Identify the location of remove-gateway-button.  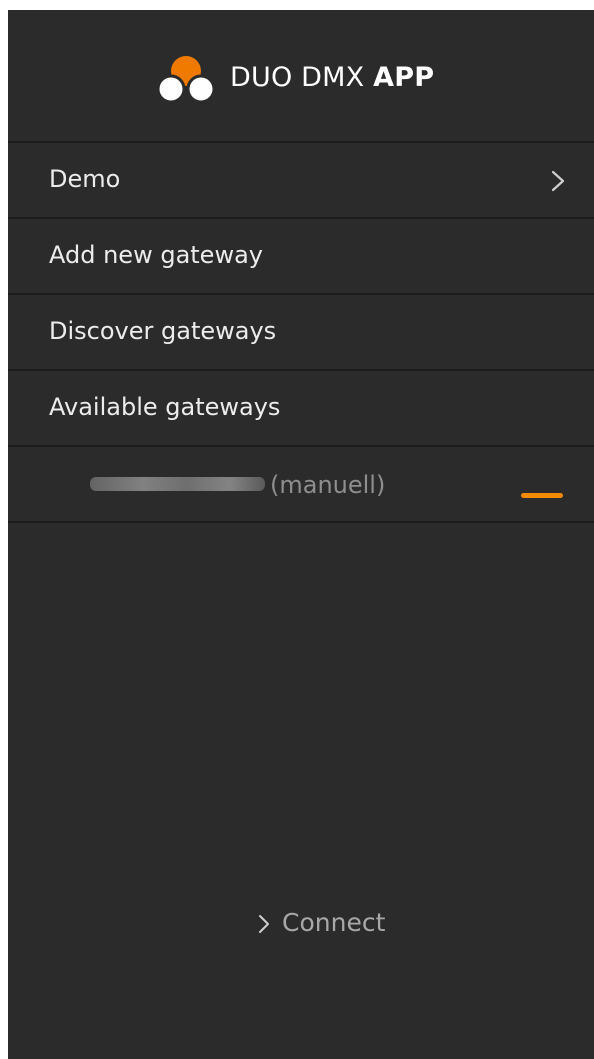
(542, 496).